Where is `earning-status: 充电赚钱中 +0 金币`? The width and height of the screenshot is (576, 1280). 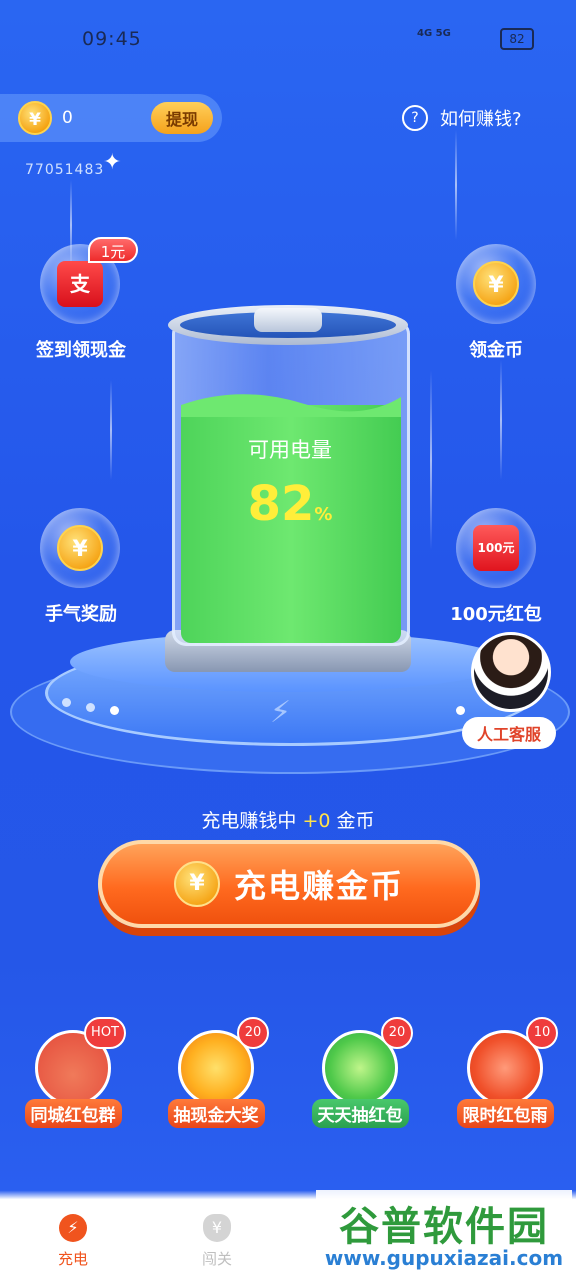 earning-status: 充电赚钱中 +0 金币 is located at coordinates (288, 819).